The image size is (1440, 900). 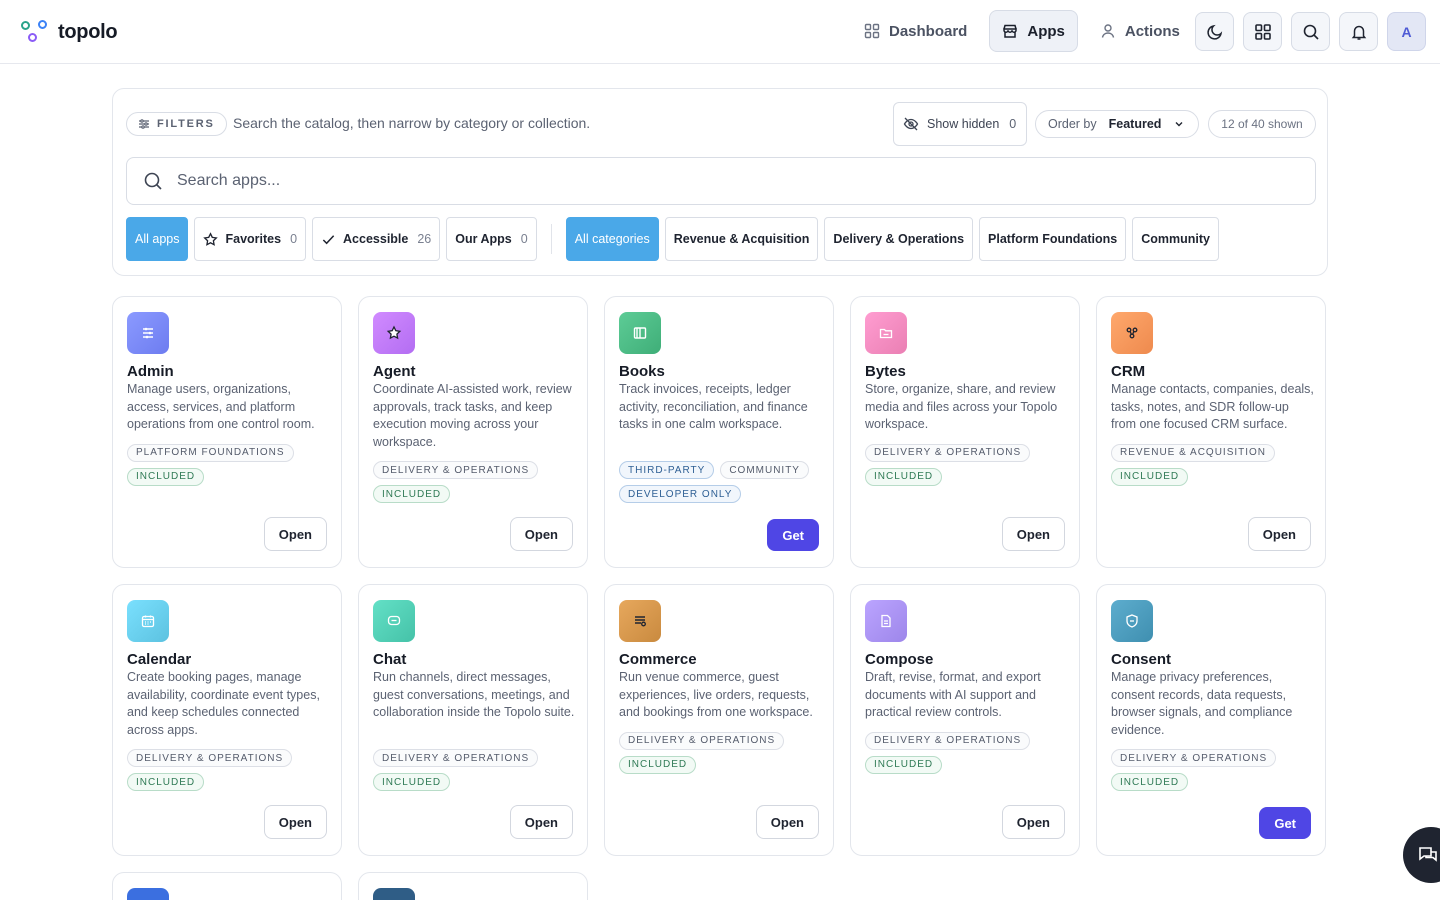 I want to click on support-chat-button, so click(x=1421, y=855).